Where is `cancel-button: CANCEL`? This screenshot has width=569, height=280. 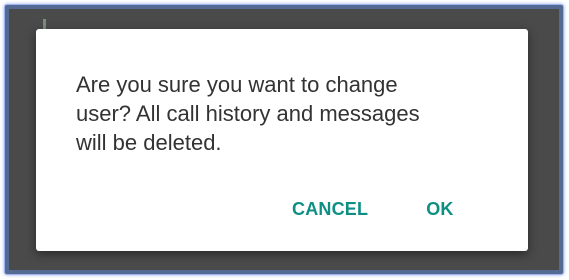 cancel-button: CANCEL is located at coordinates (330, 209).